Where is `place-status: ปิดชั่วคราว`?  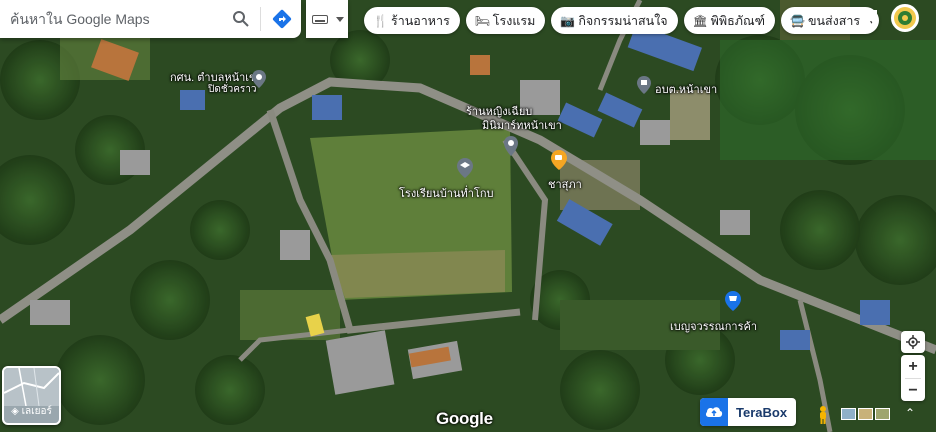 place-status: ปิดชั่วคราว is located at coordinates (232, 89).